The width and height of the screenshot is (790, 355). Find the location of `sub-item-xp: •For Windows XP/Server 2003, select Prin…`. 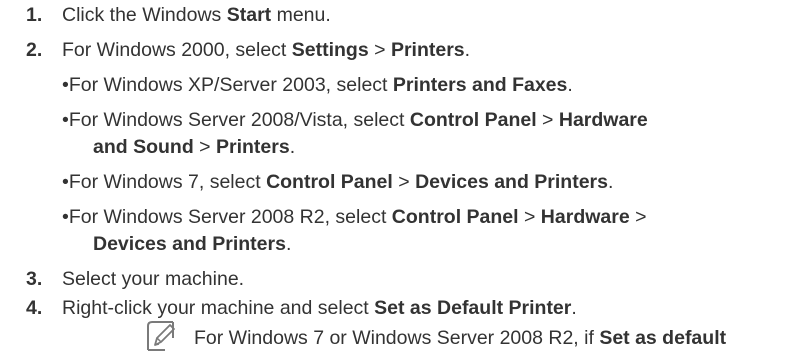

sub-item-xp: •For Windows XP/Server 2003, select Prin… is located at coordinates (317, 85).